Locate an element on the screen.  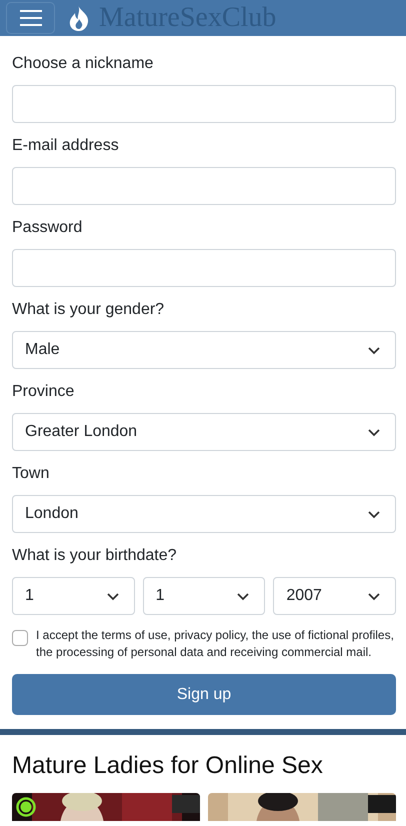
field-label: Password is located at coordinates (48, 228).